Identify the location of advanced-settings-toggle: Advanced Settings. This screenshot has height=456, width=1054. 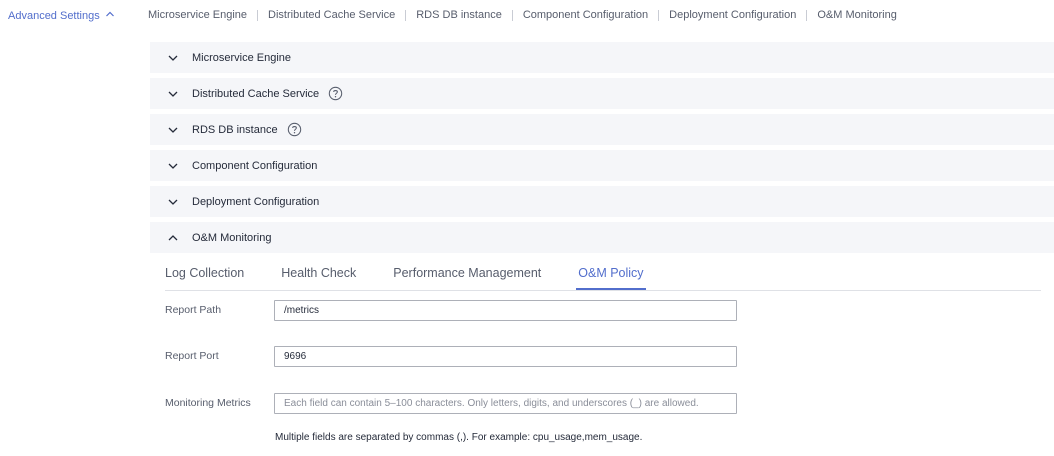
(61, 15).